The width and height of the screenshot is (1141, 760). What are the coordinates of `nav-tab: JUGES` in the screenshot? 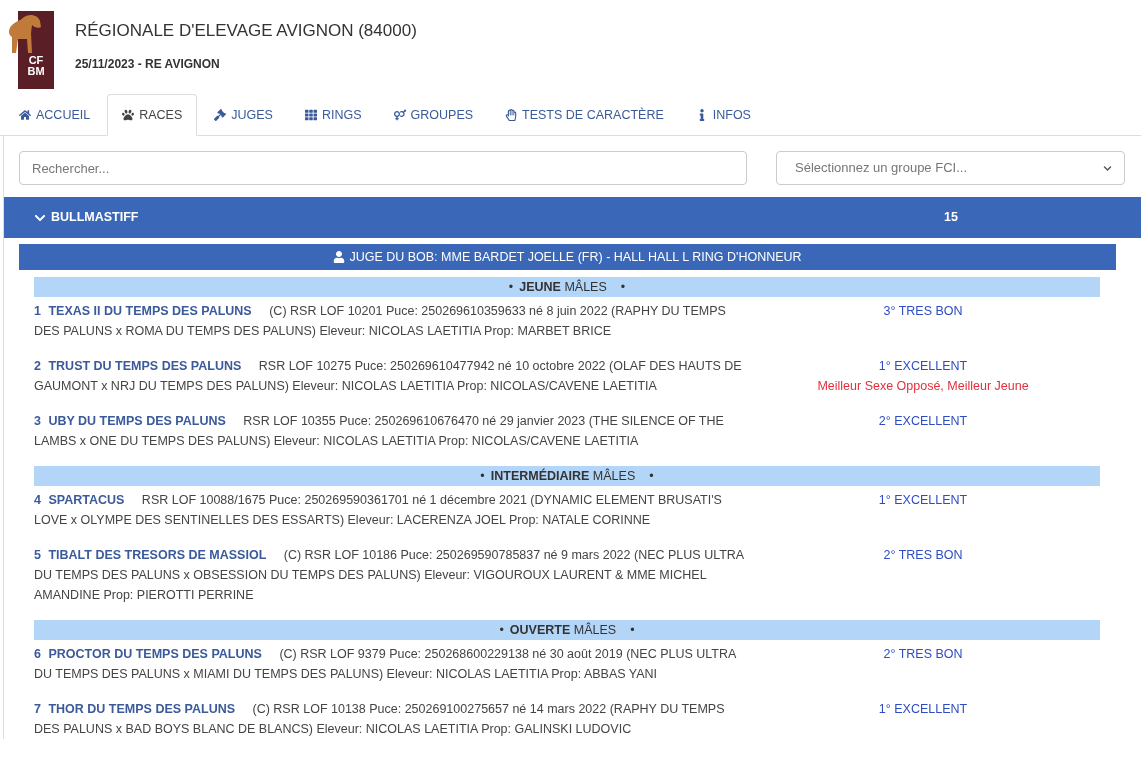 It's located at (243, 115).